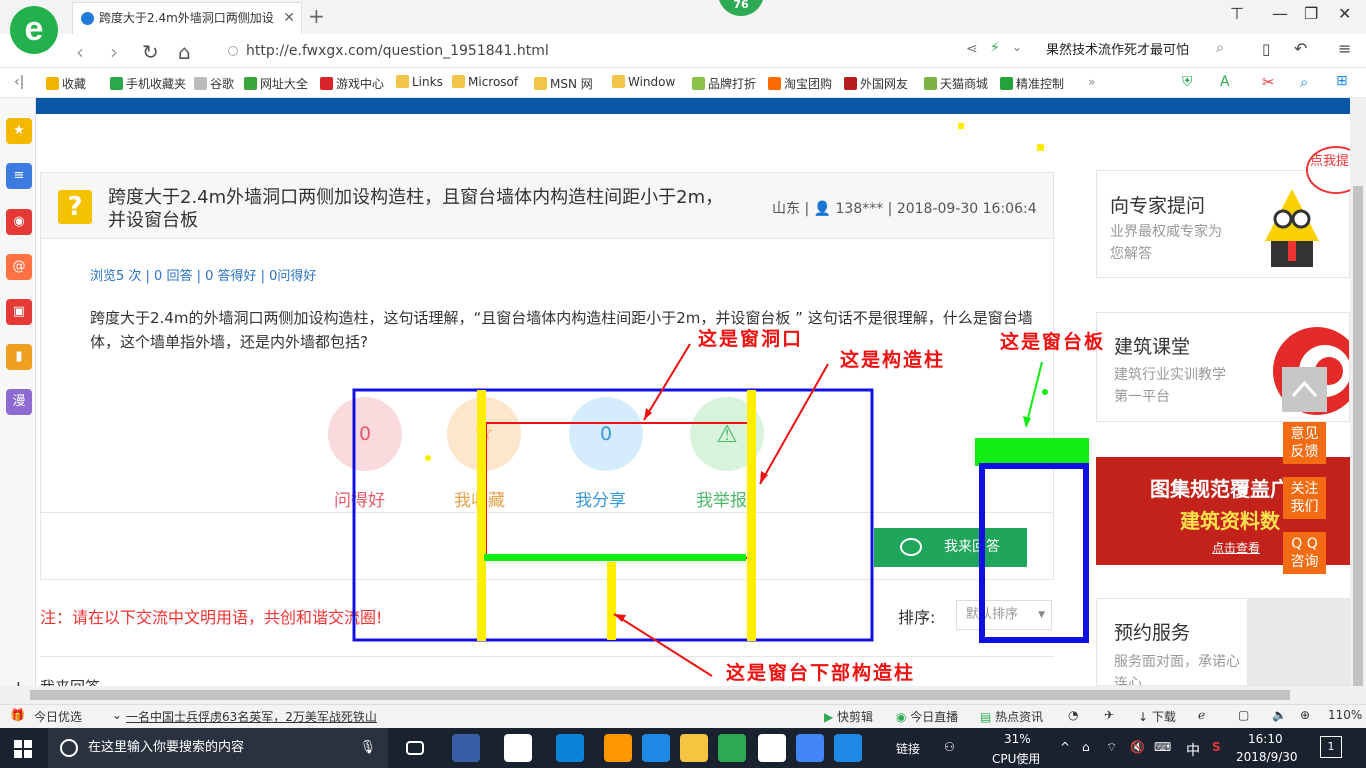 This screenshot has width=1366, height=768. What do you see at coordinates (485, 82) in the screenshot?
I see `bookmark-item: Microsof` at bounding box center [485, 82].